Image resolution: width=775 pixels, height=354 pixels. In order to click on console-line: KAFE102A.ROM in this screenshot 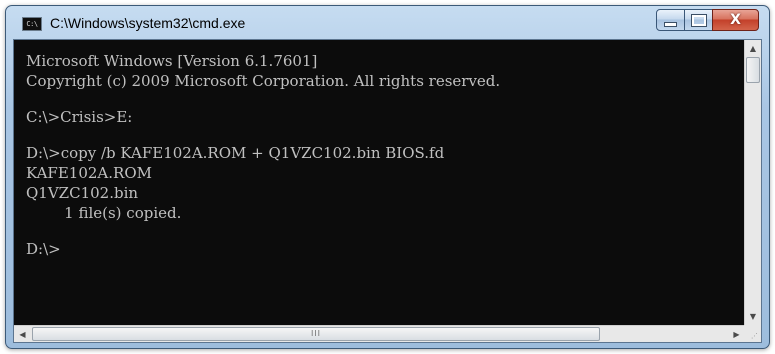, I will do `click(89, 173)`.